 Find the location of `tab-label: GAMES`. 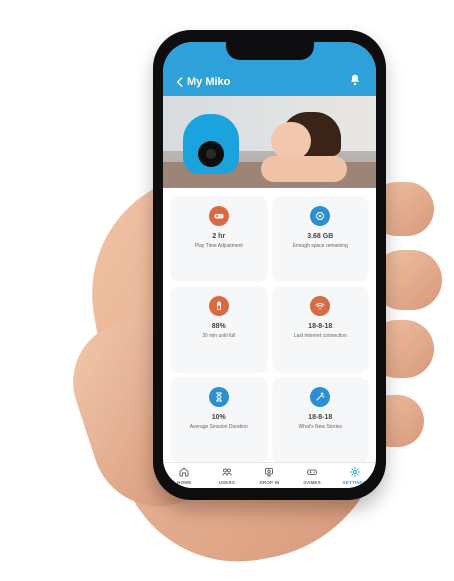

tab-label: GAMES is located at coordinates (312, 482).